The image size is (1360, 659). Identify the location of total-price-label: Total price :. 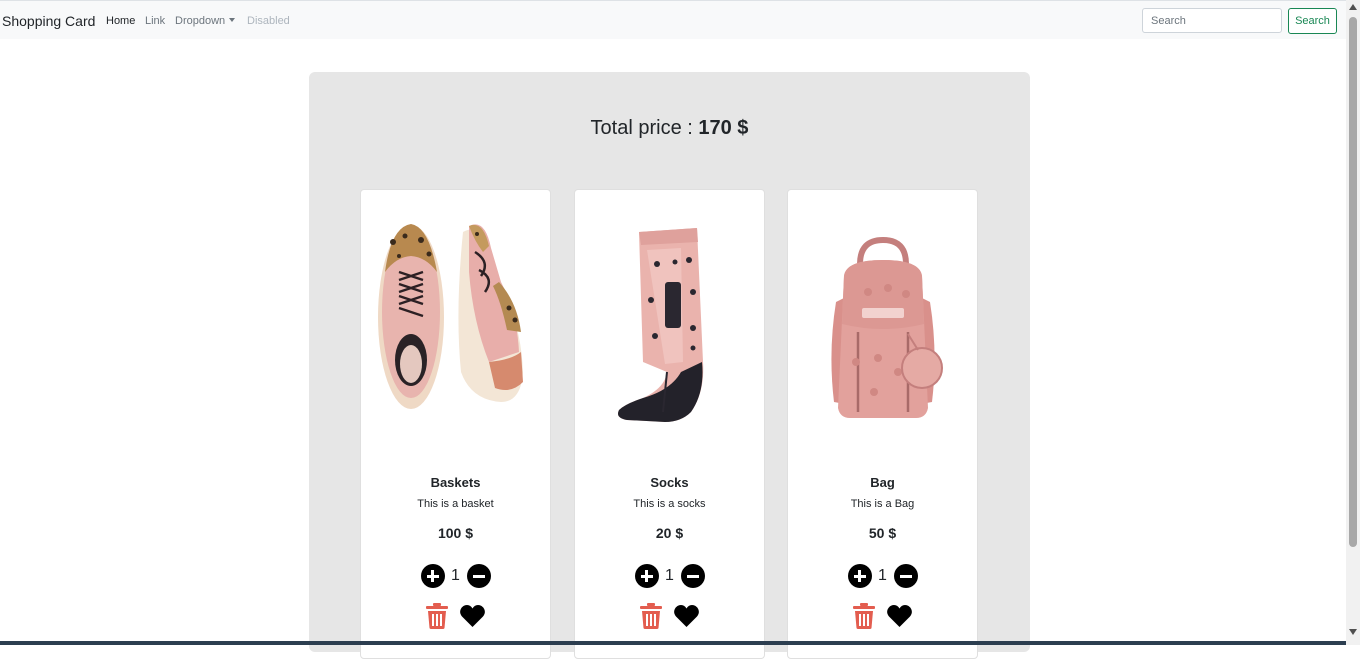
(641, 128).